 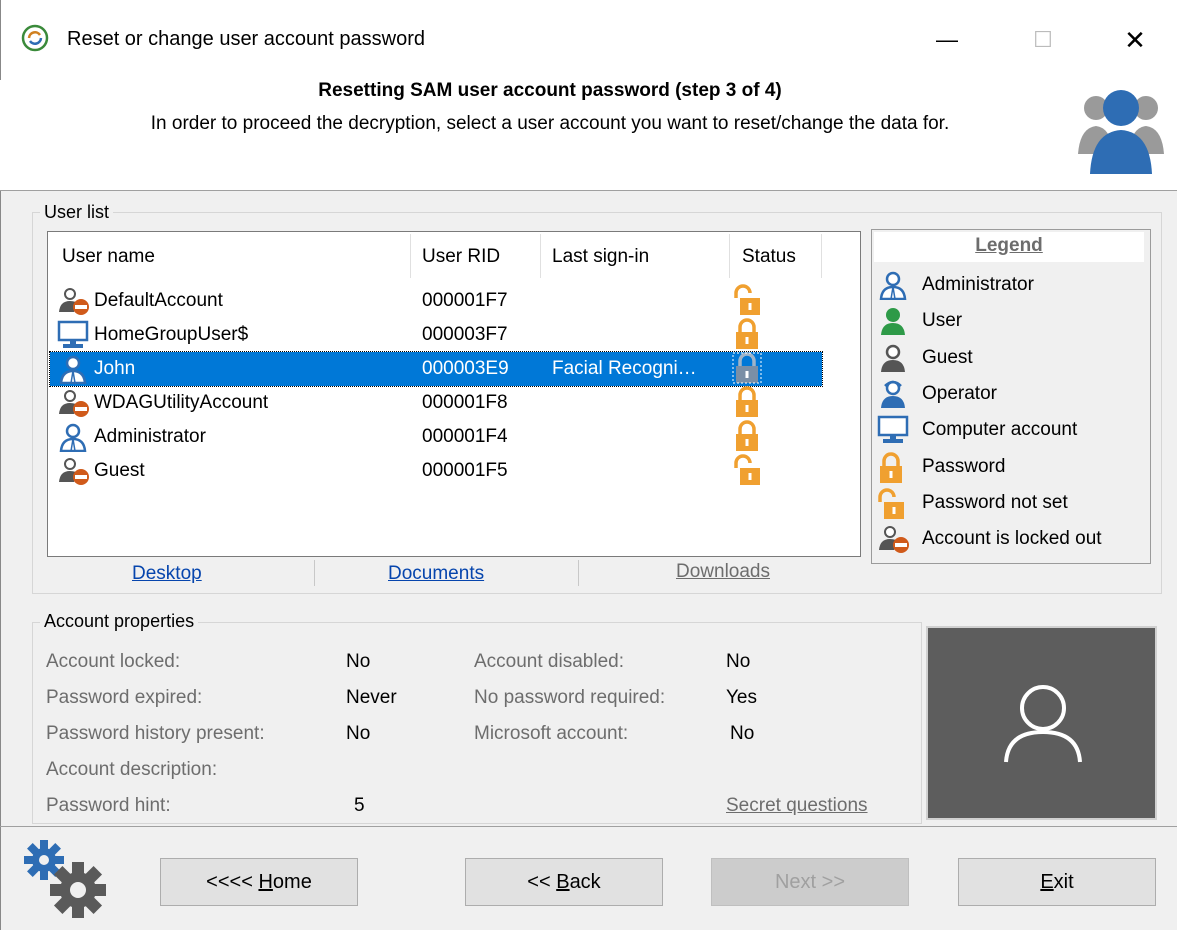 I want to click on user-row: DefaultAccount 000001F7, so click(x=436, y=301).